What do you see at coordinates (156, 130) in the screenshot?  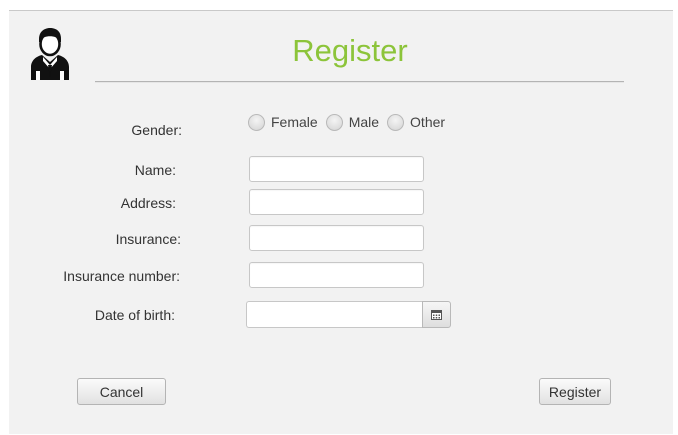 I see `gender-label: Gender:` at bounding box center [156, 130].